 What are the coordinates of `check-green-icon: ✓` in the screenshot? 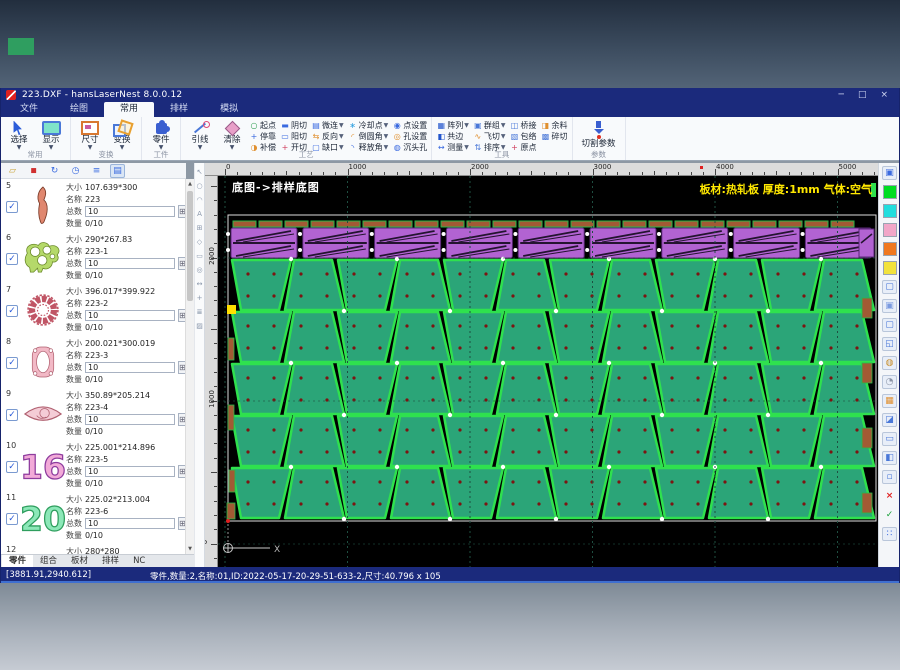 It's located at (889, 515).